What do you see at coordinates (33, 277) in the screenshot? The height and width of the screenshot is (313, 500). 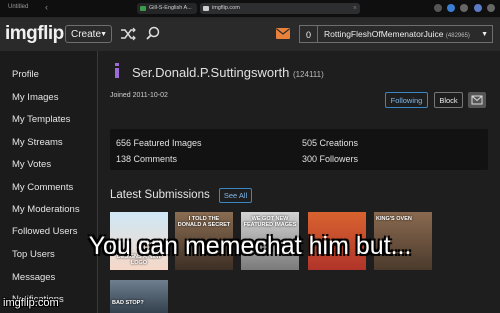 I see `sidebar-item-messages: Messages` at bounding box center [33, 277].